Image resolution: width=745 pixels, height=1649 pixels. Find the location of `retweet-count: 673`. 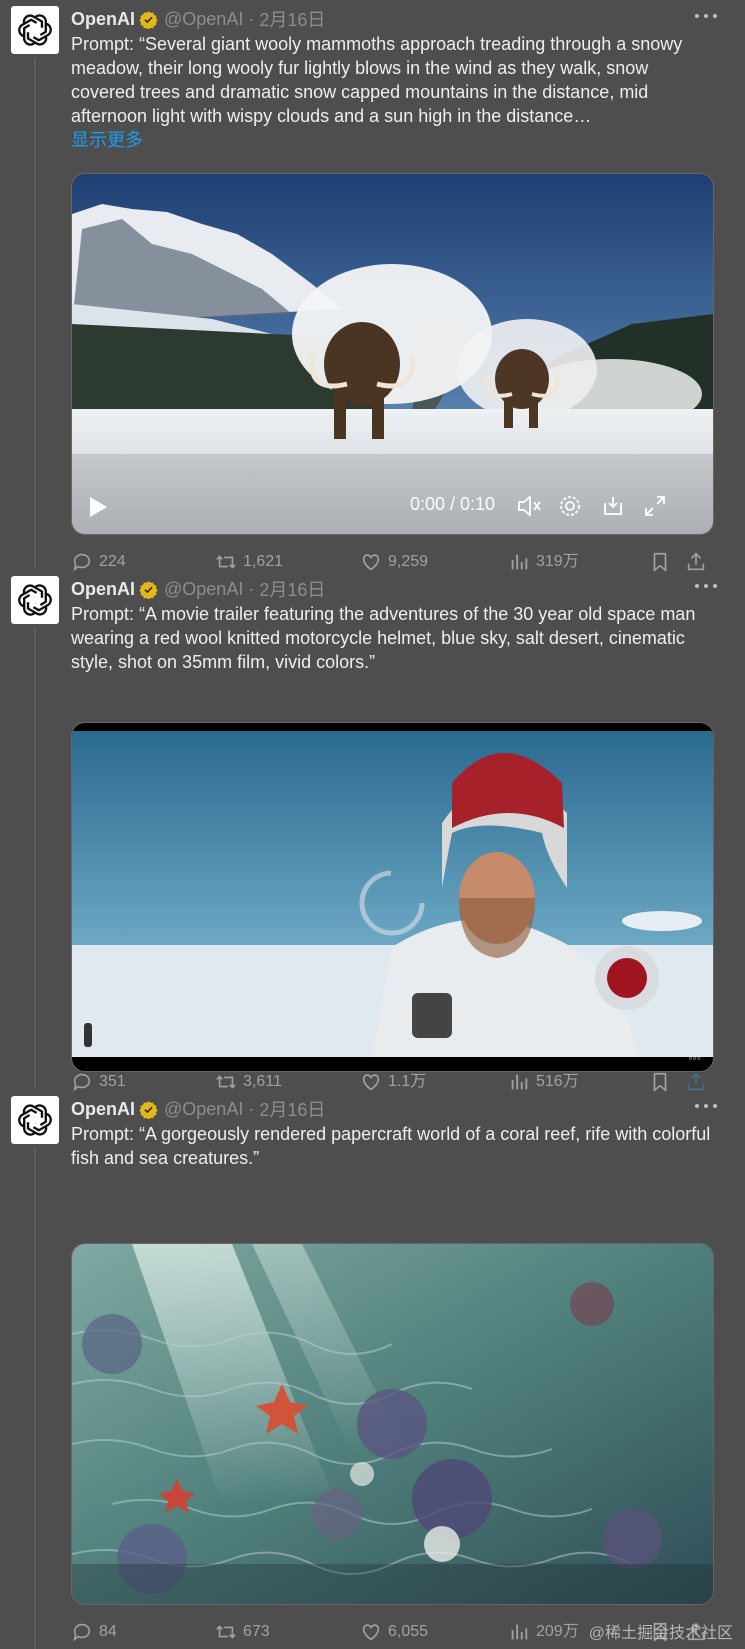

retweet-count: 673 is located at coordinates (256, 1631).